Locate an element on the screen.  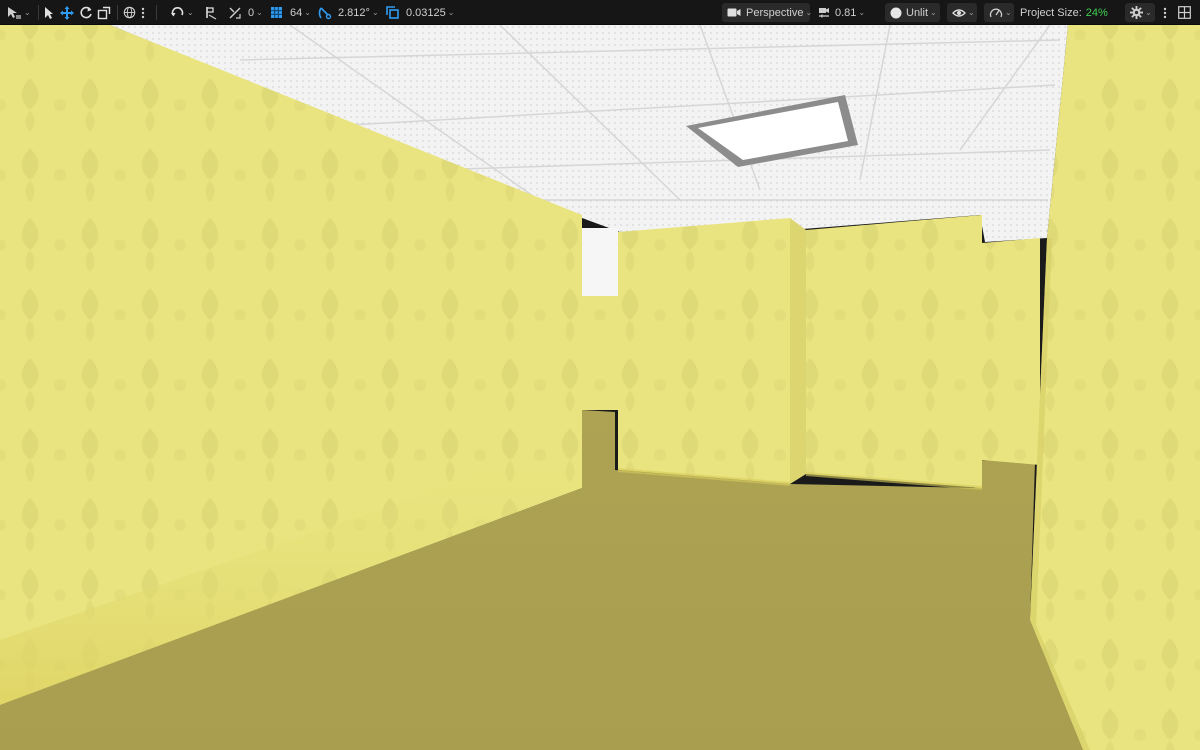
performance-dropdown: ⌄ is located at coordinates (999, 12).